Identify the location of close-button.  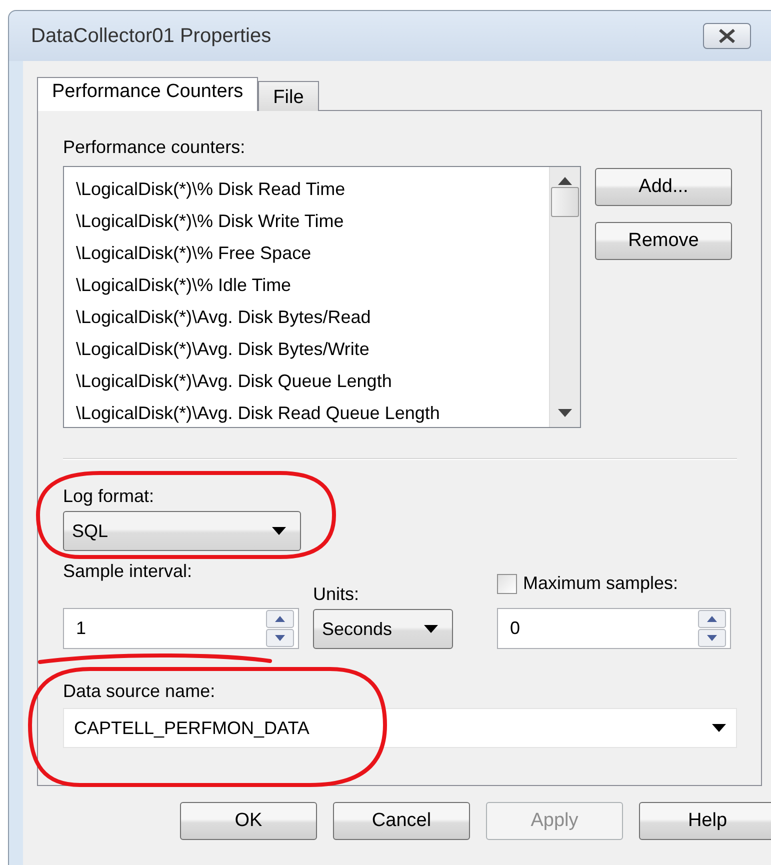
(727, 36).